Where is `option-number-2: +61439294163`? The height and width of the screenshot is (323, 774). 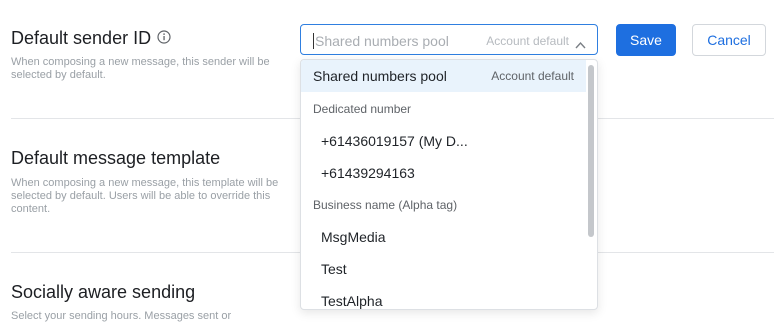
option-number-2: +61439294163 is located at coordinates (443, 173).